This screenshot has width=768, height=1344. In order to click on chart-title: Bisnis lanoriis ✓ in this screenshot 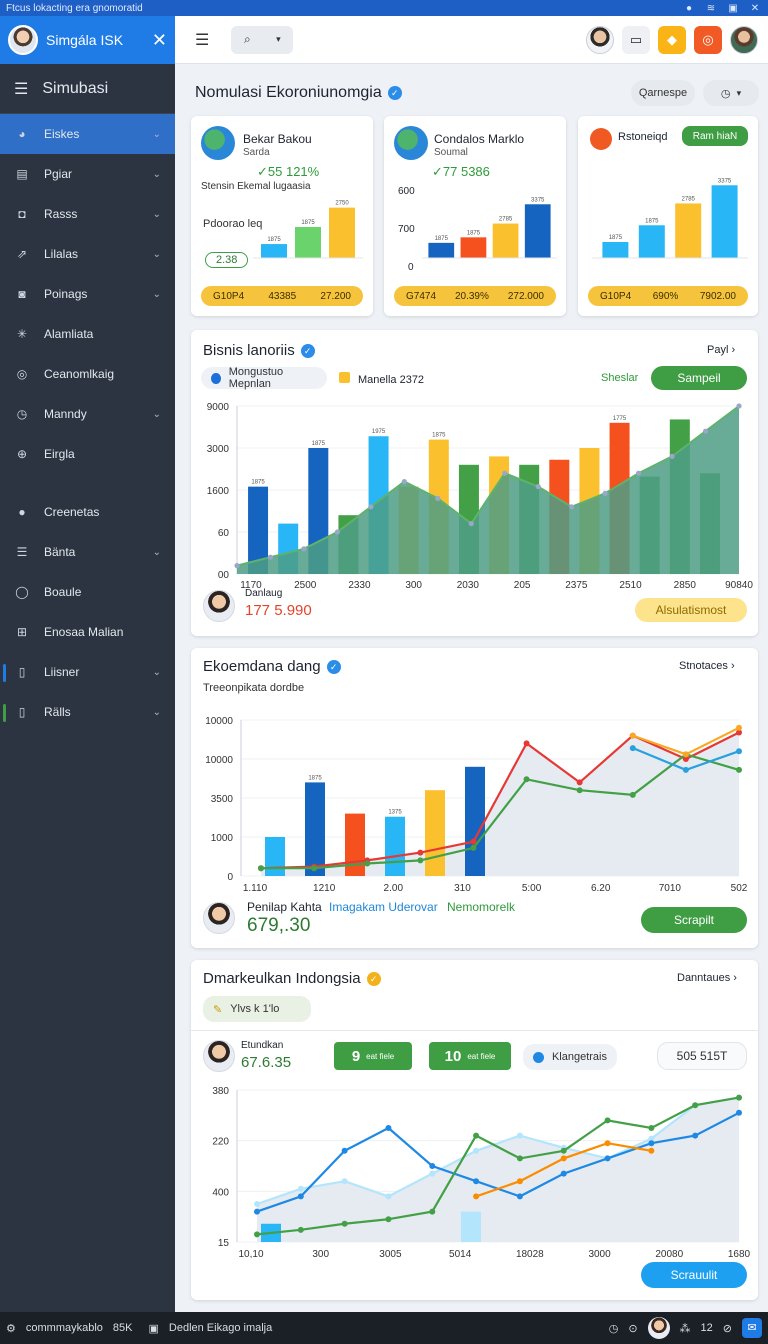, I will do `click(259, 350)`.